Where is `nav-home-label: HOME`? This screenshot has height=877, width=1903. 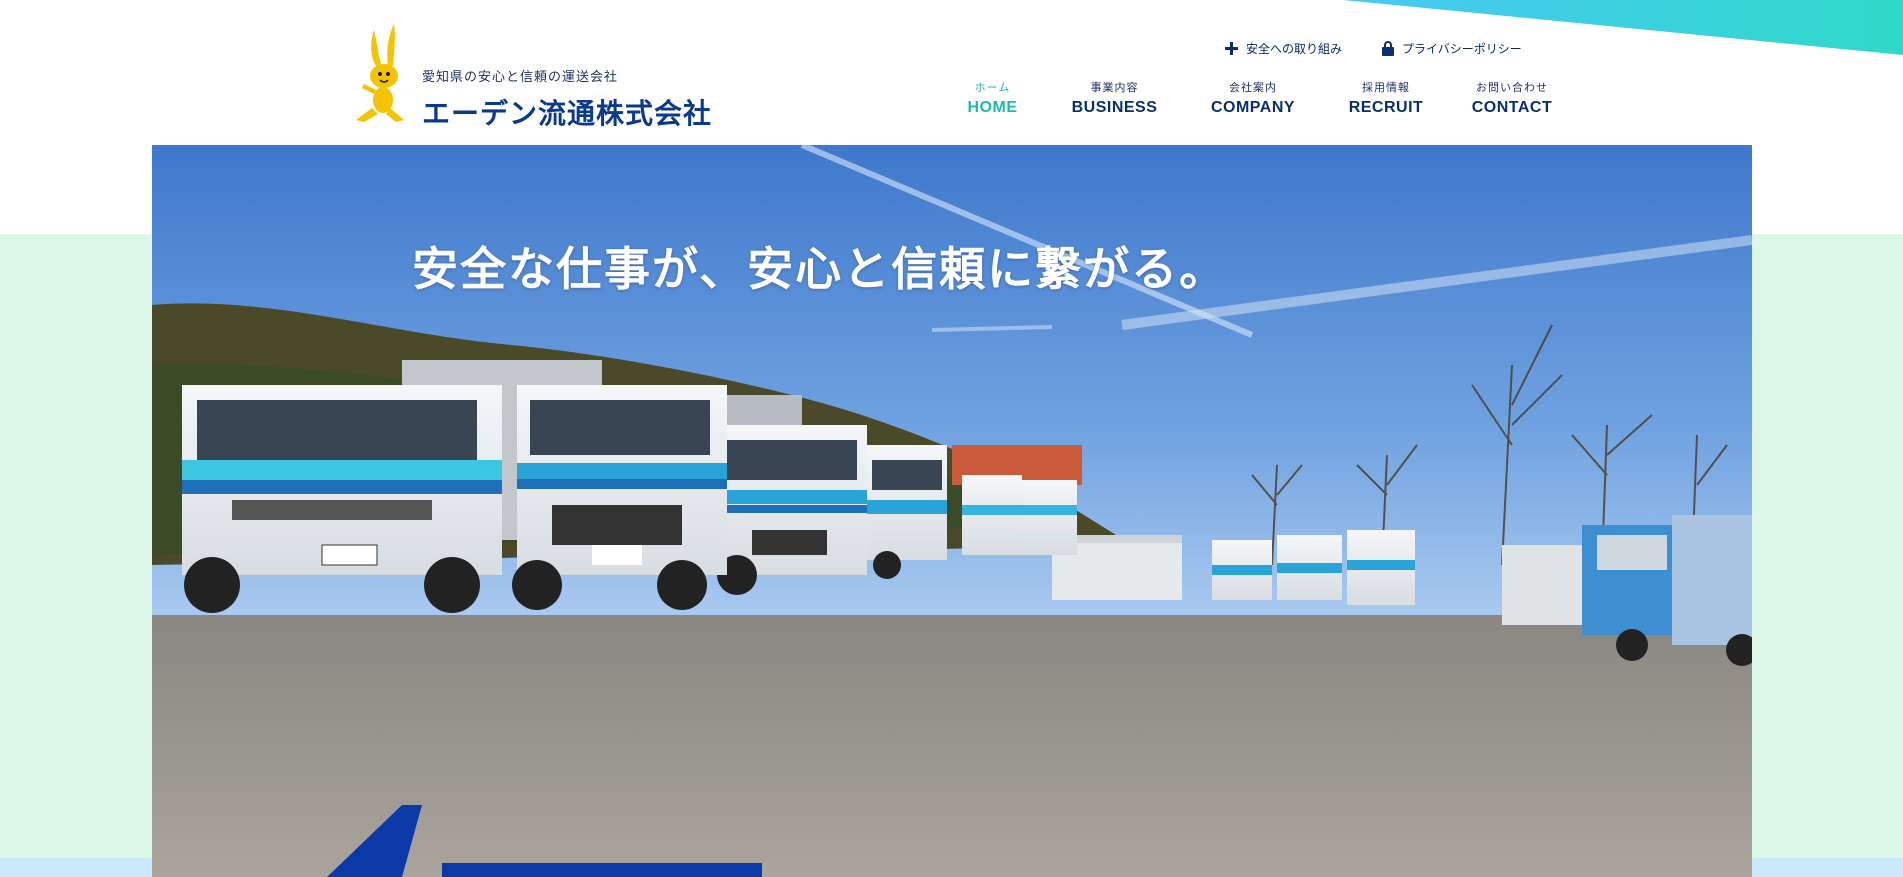 nav-home-label: HOME is located at coordinates (992, 107).